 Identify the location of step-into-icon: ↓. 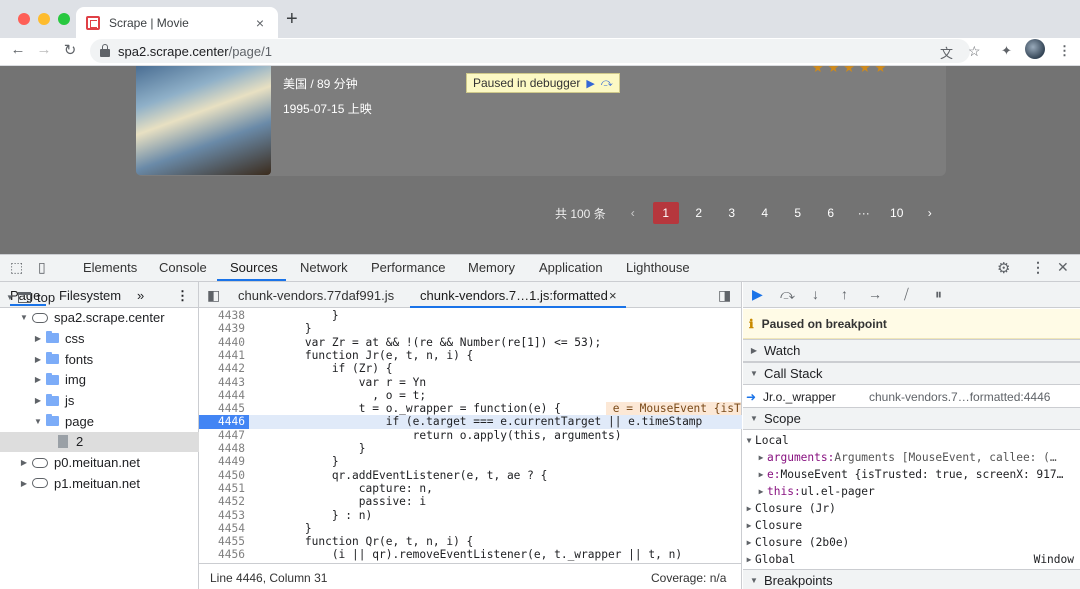
(815, 294).